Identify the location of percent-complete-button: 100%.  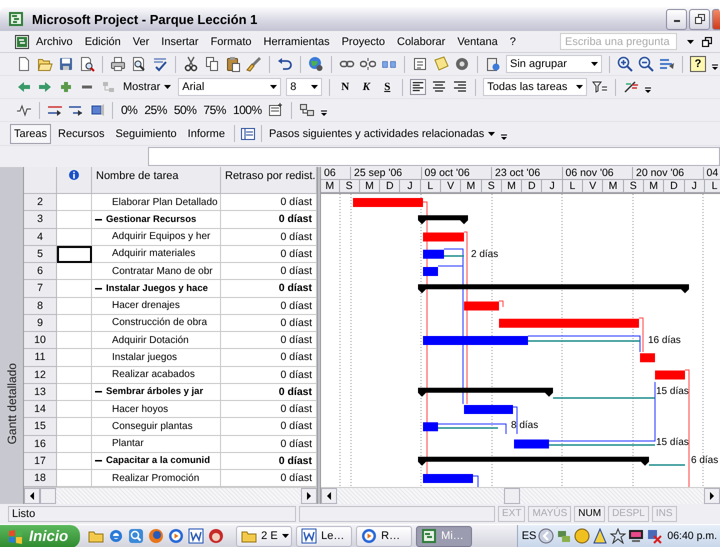
(247, 110).